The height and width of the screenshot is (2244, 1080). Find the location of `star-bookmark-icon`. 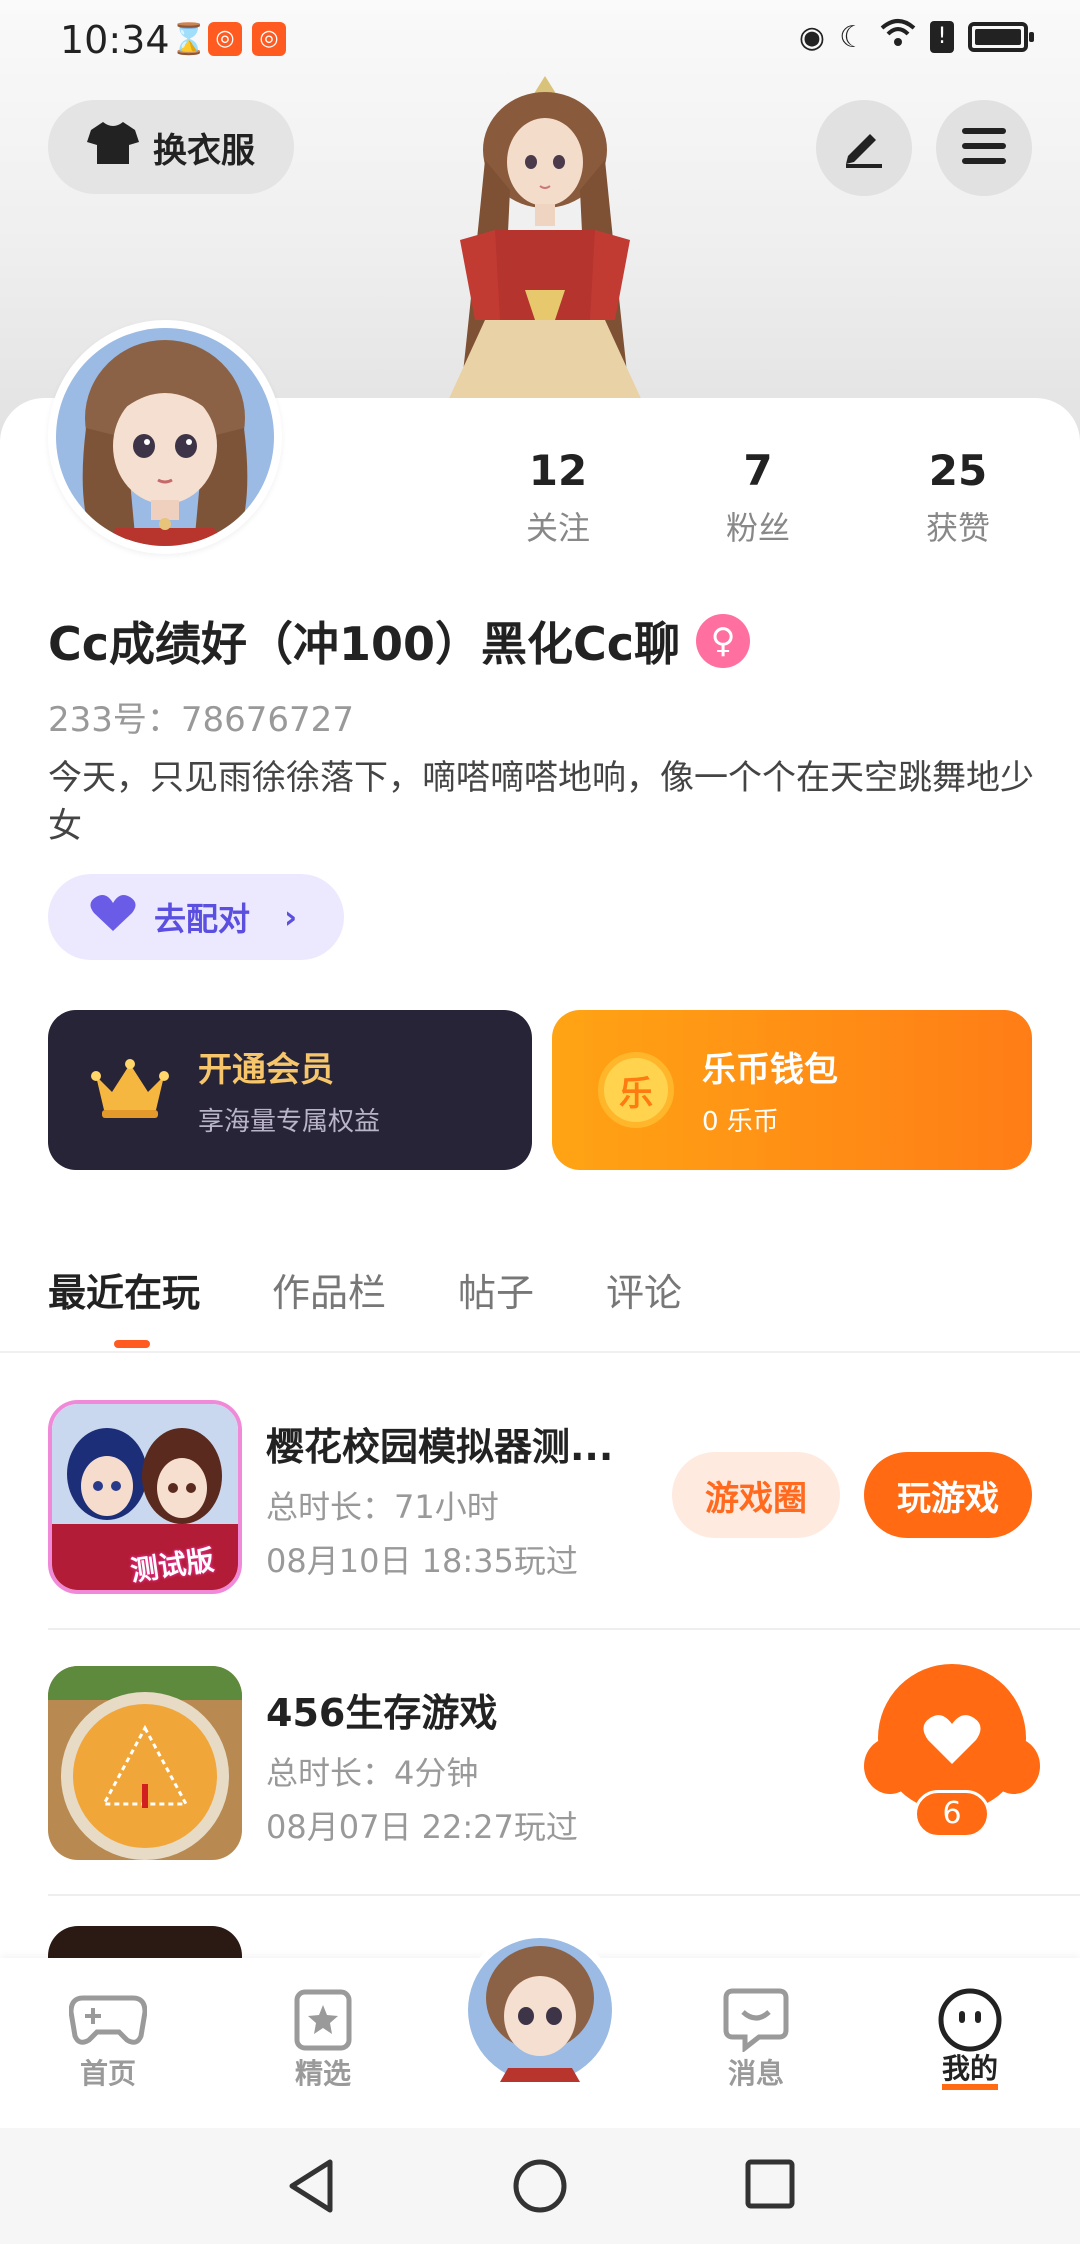

star-bookmark-icon is located at coordinates (323, 2020).